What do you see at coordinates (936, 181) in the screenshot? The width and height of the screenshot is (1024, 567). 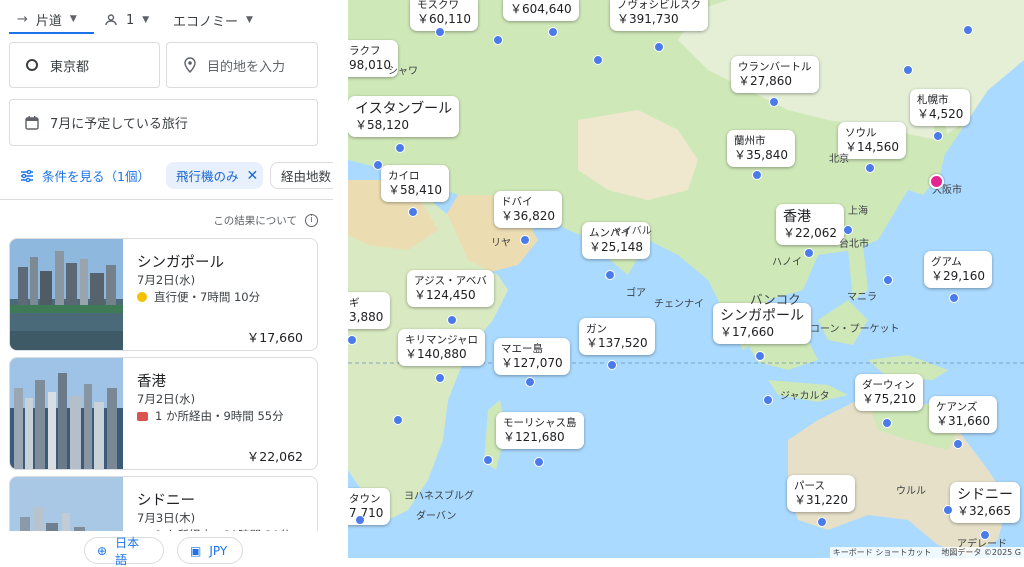 I see `origin-marker` at bounding box center [936, 181].